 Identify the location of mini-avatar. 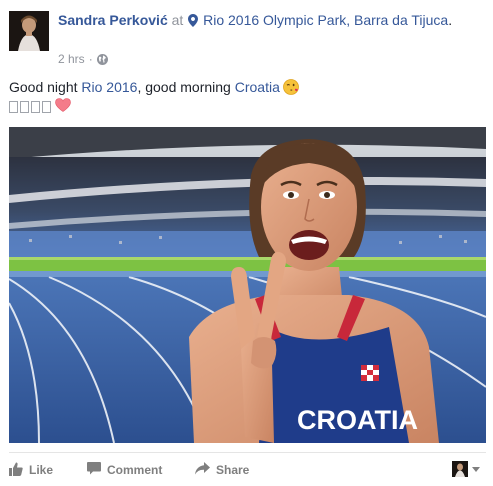
(460, 469).